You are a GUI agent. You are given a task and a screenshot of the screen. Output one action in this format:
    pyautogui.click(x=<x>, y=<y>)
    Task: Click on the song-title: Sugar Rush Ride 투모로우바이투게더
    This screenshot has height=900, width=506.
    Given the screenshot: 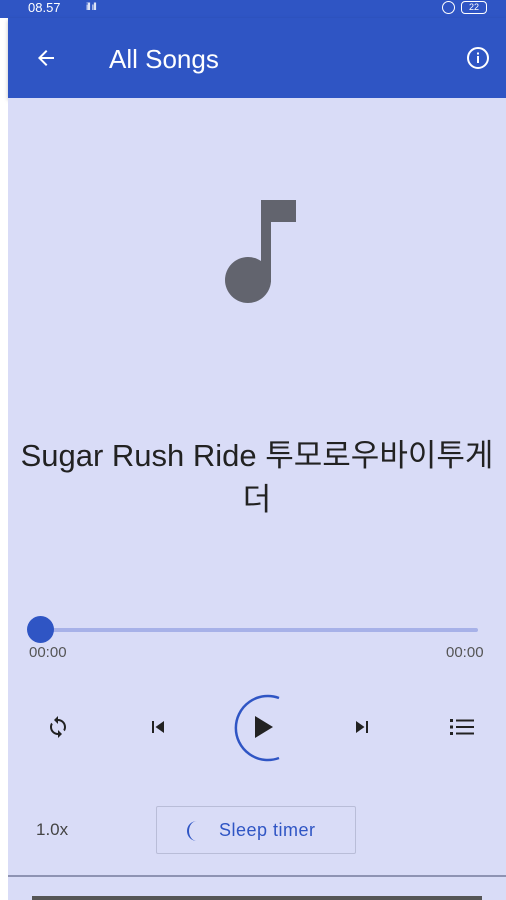 What is the action you would take?
    pyautogui.click(x=257, y=477)
    